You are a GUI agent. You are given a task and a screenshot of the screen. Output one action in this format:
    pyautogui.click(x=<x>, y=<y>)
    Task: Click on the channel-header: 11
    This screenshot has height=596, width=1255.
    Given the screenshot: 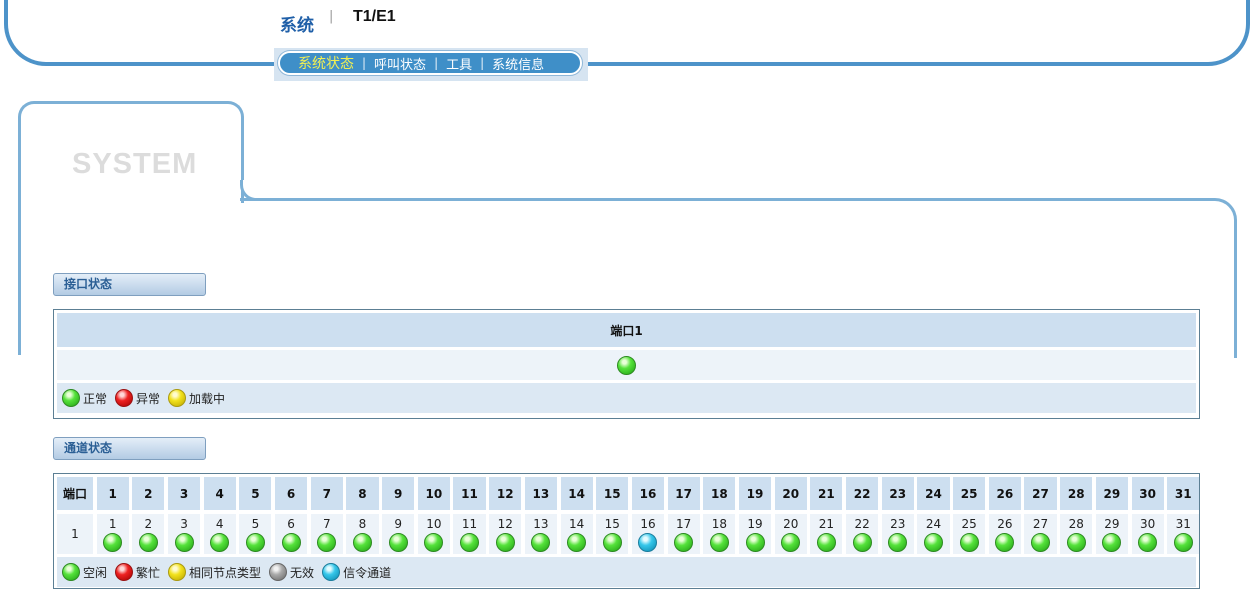 What is the action you would take?
    pyautogui.click(x=469, y=493)
    